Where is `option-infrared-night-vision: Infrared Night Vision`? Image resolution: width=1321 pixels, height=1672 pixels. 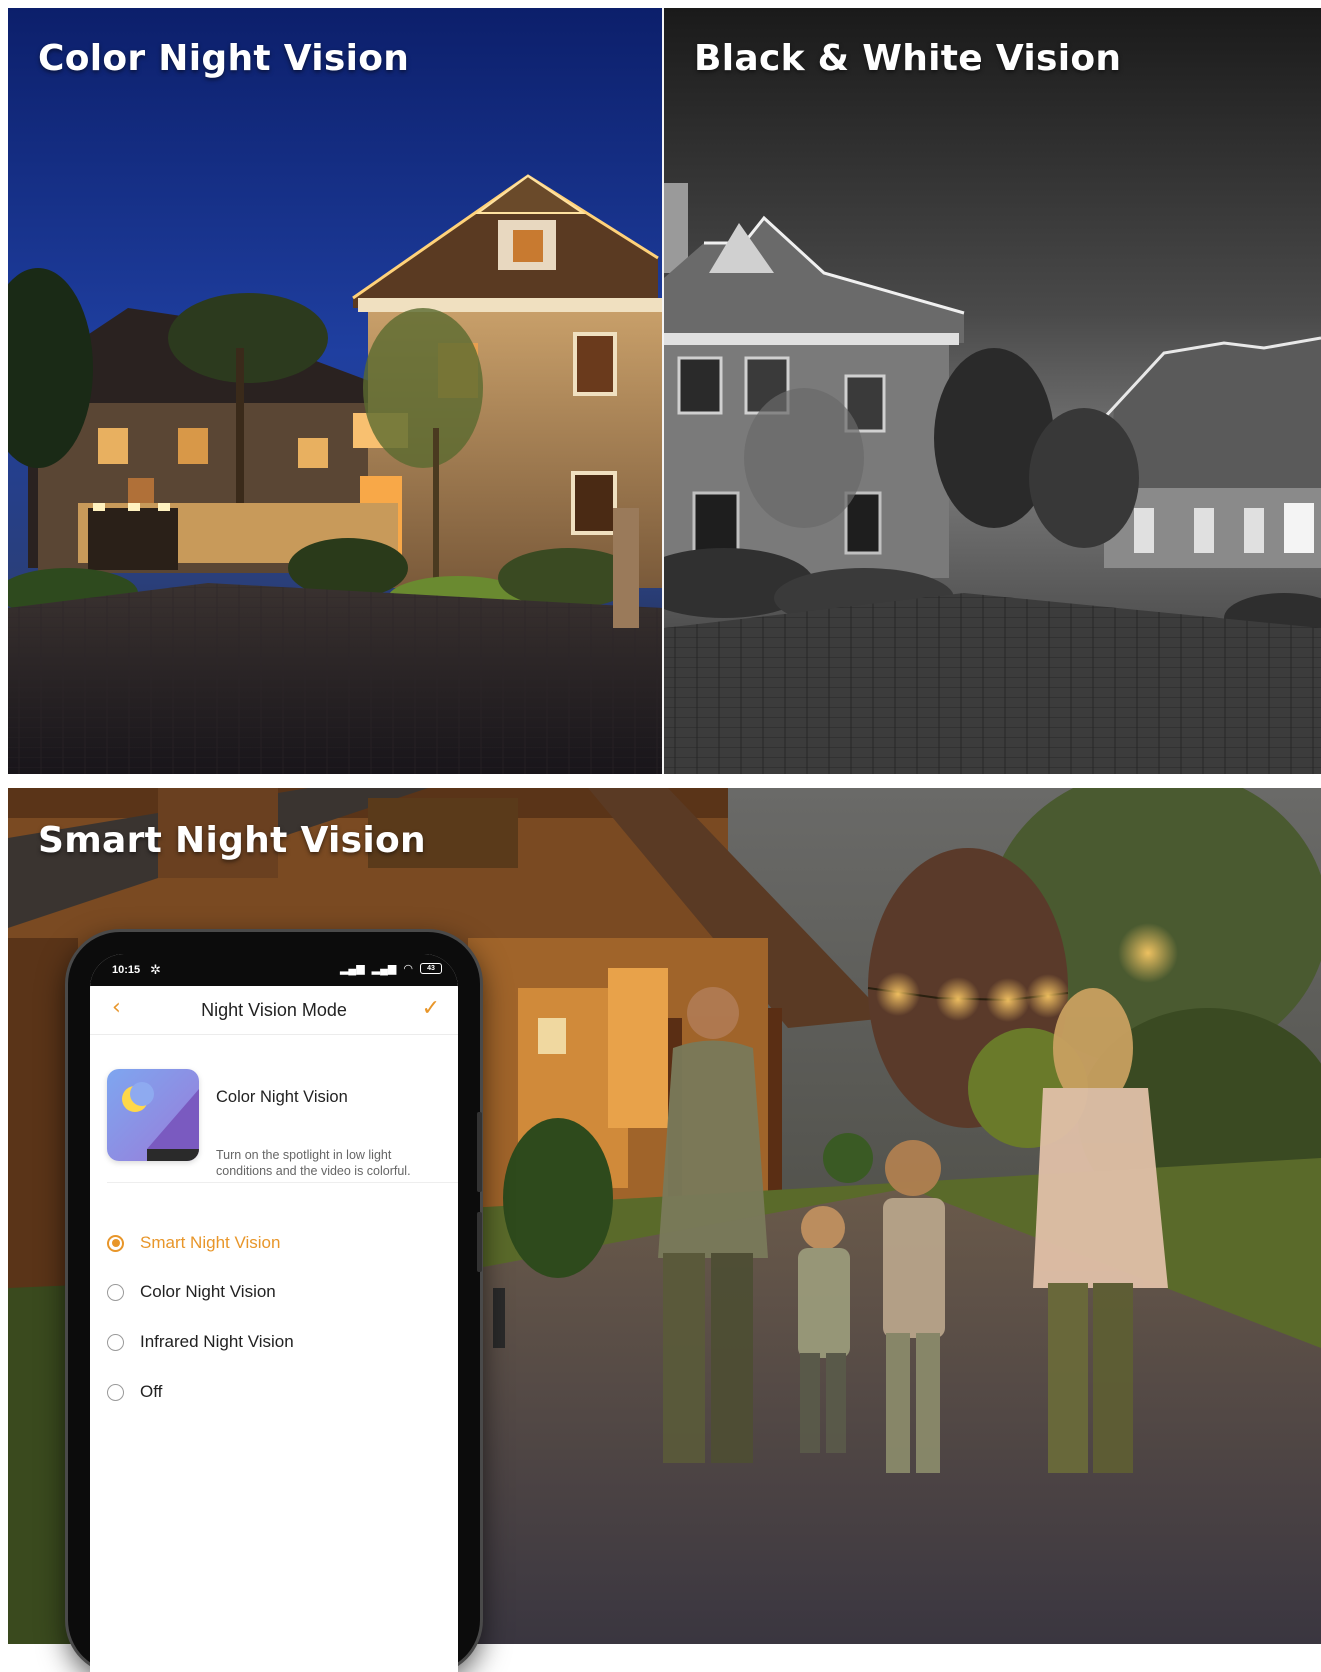
option-infrared-night-vision: Infrared Night Vision is located at coordinates (200, 1342).